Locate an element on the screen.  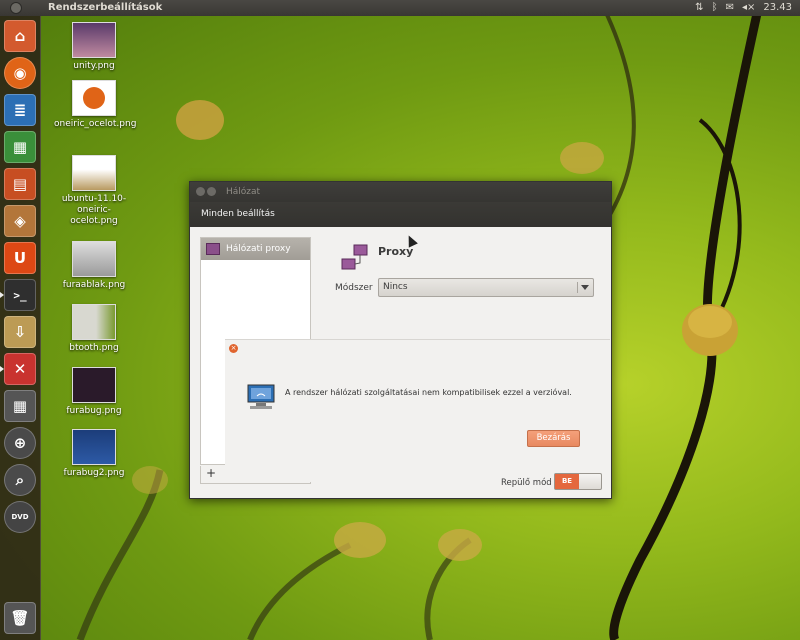
desktop-icon-furabug2: furabug2.png is located at coordinates (94, 454).